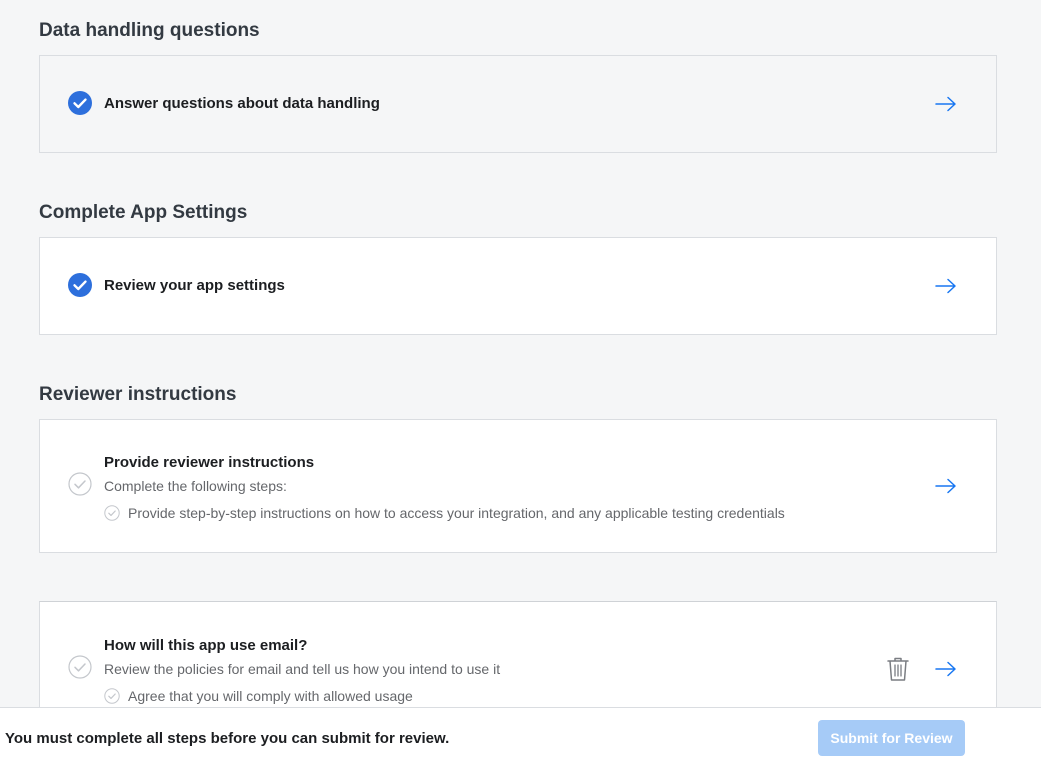  I want to click on section-title-app-settings: Complete App Settings, so click(143, 212).